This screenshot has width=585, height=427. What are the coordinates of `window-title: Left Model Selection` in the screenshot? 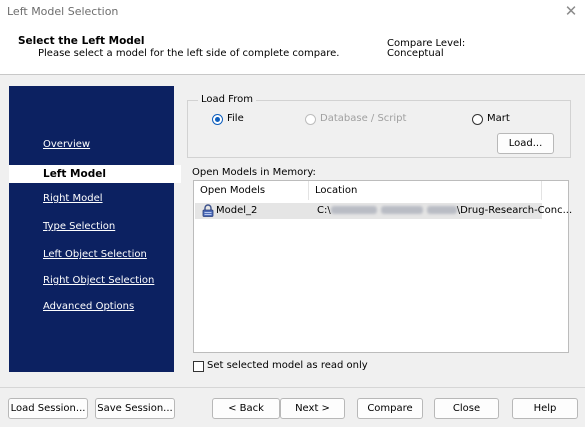 It's located at (63, 11).